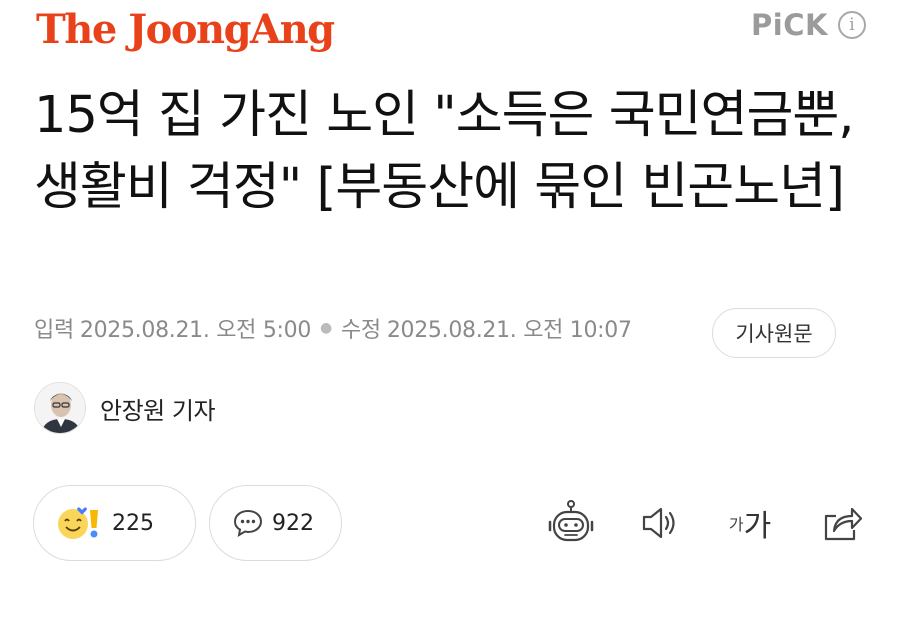 This screenshot has height=629, width=900. Describe the element at coordinates (774, 333) in the screenshot. I see `original-article-button: 기사원문` at that location.